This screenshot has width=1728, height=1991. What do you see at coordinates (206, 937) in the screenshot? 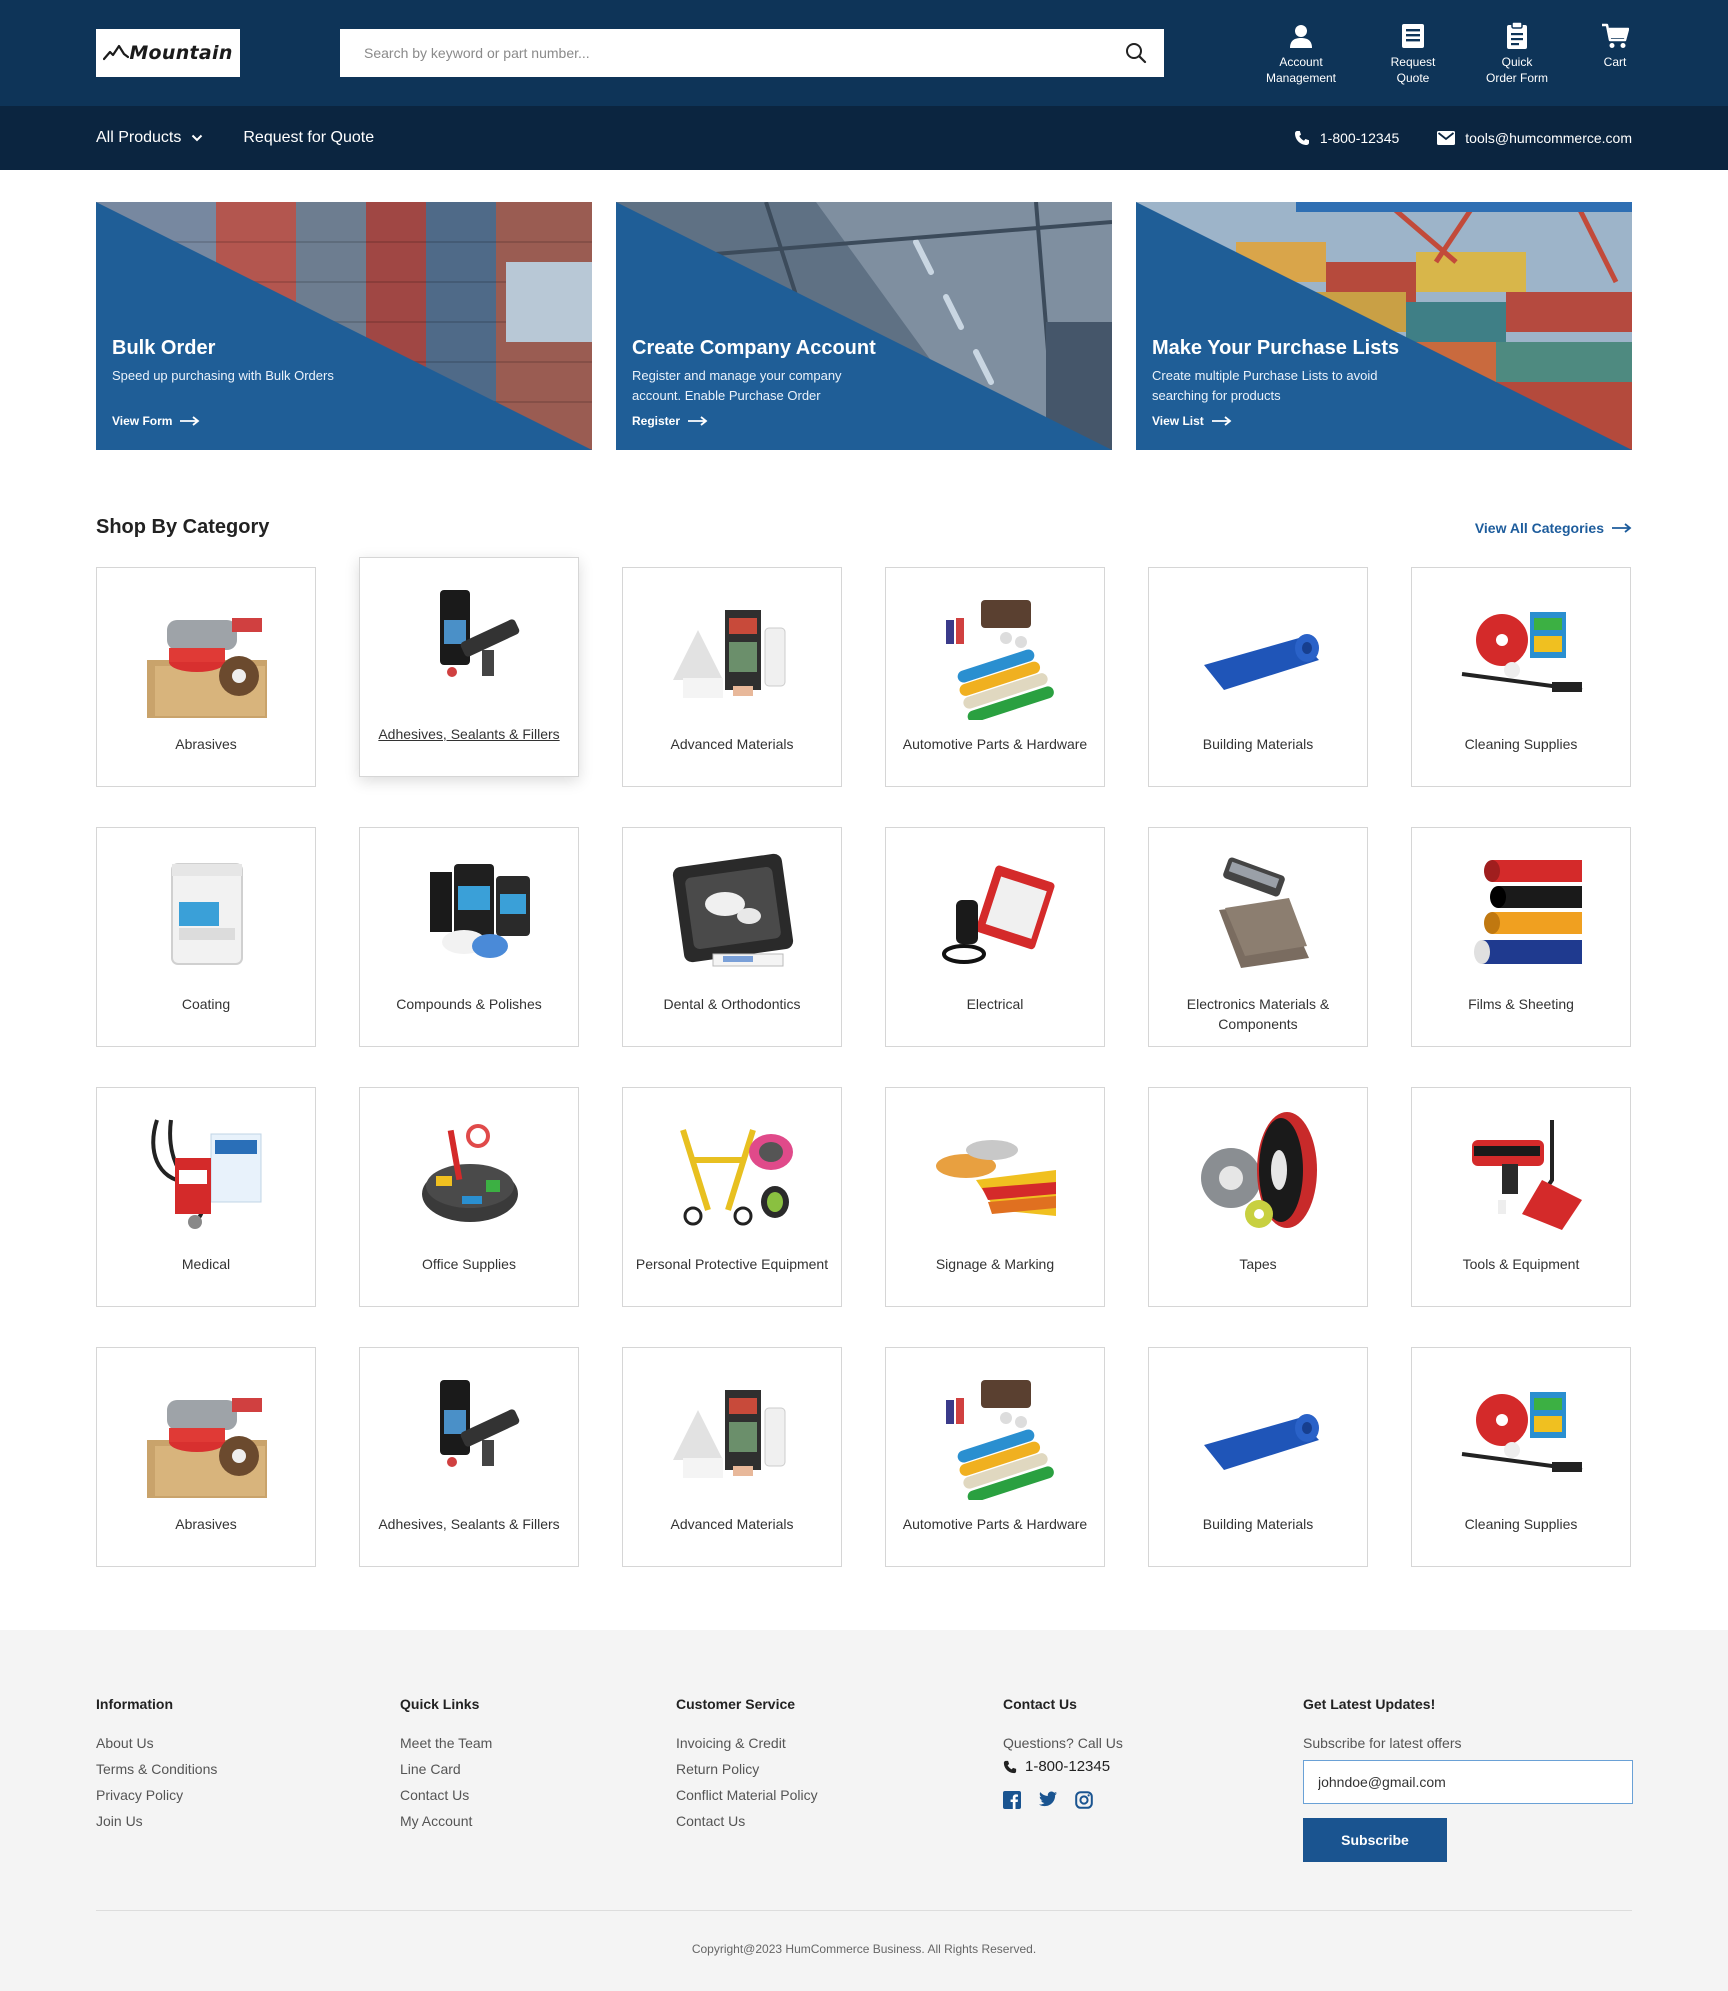
I see `category-card-coating: Coating` at bounding box center [206, 937].